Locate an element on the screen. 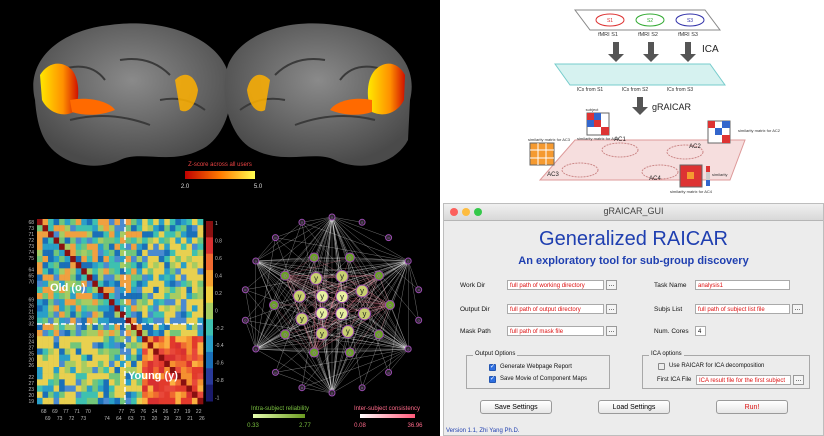  heatmap-colorbar-tick: 0.4 is located at coordinates (218, 276).